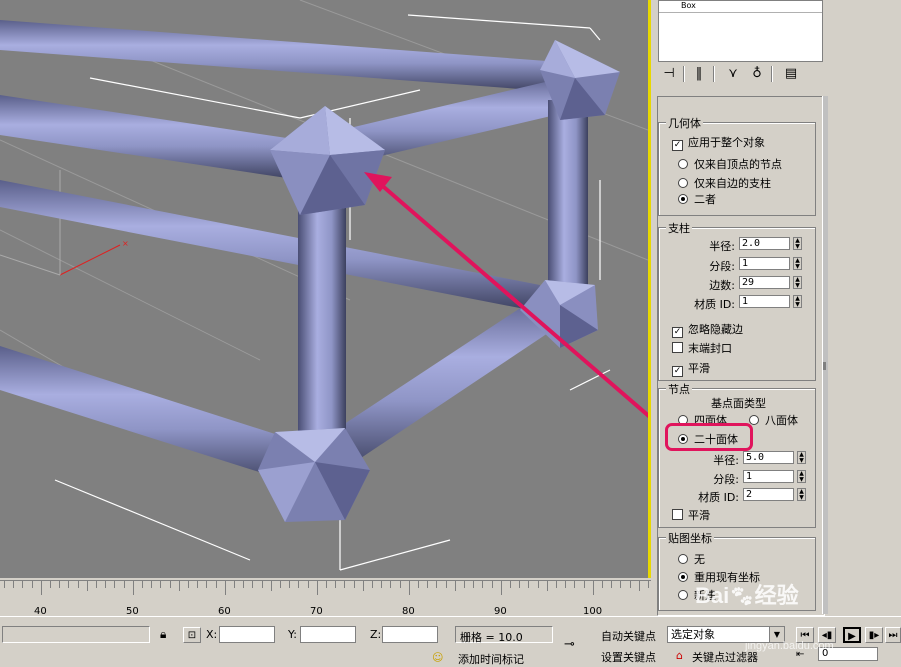 The height and width of the screenshot is (667, 901). I want to click on next-frame-icon: ▮▸, so click(874, 635).